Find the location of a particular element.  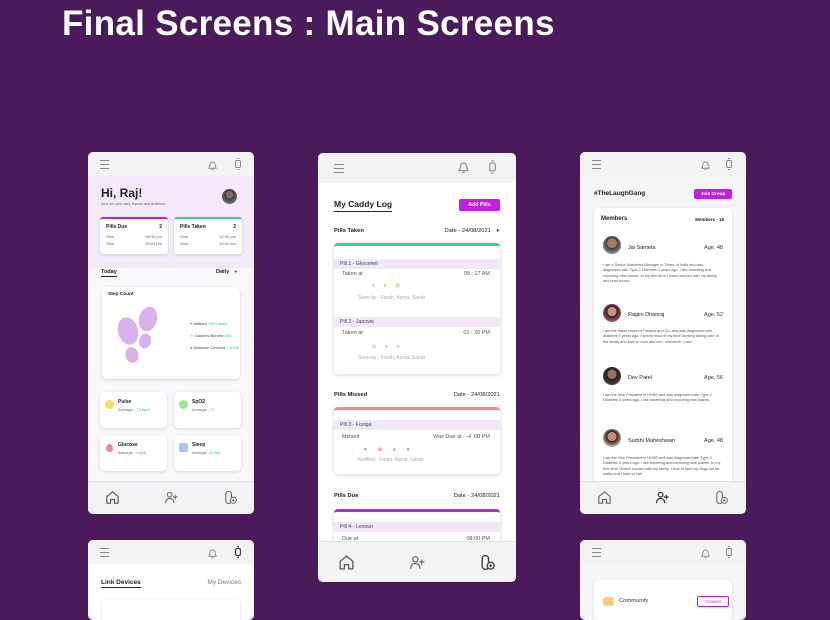

member-name: Dev Patel is located at coordinates (640, 378).